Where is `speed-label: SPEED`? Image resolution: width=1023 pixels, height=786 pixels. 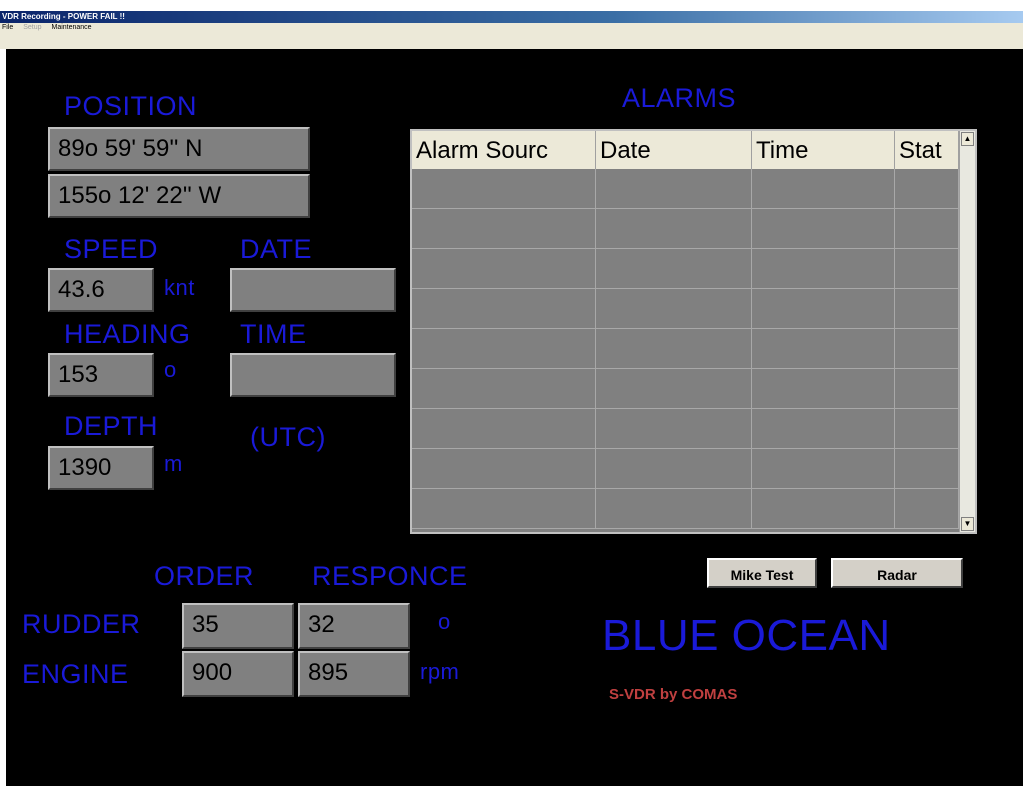
speed-label: SPEED is located at coordinates (111, 249).